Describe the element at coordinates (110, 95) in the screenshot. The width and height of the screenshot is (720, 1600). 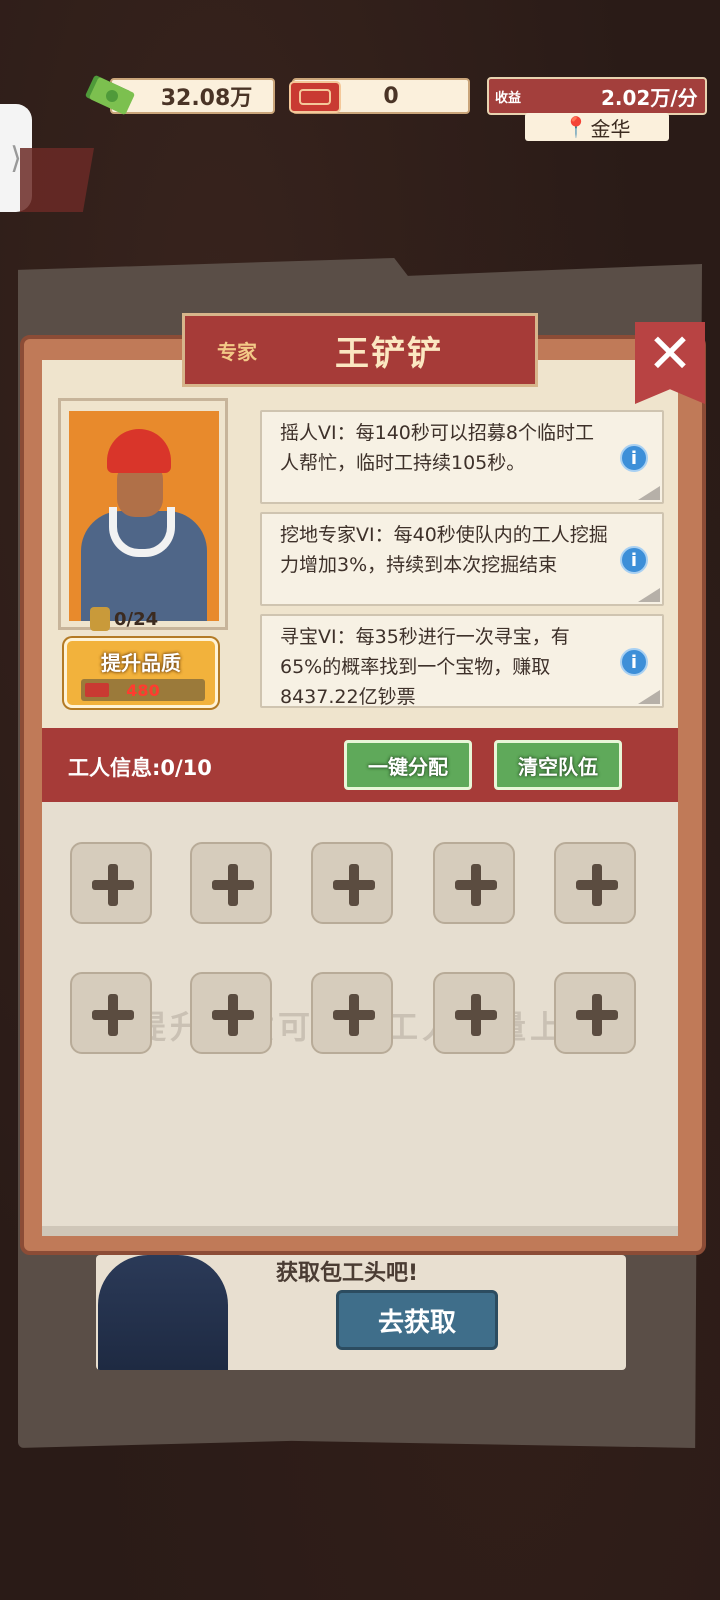
I see `cash-icon` at that location.